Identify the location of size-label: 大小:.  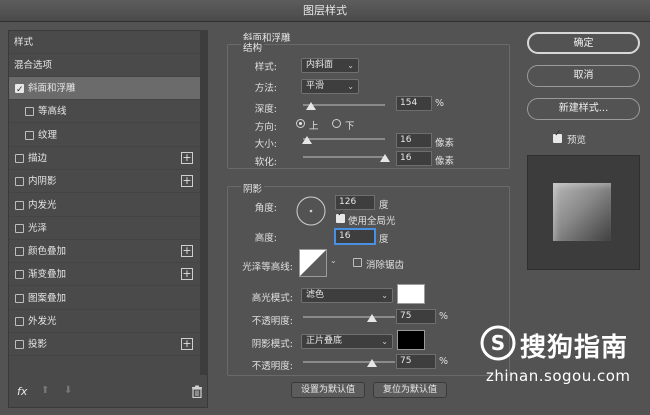
(265, 144).